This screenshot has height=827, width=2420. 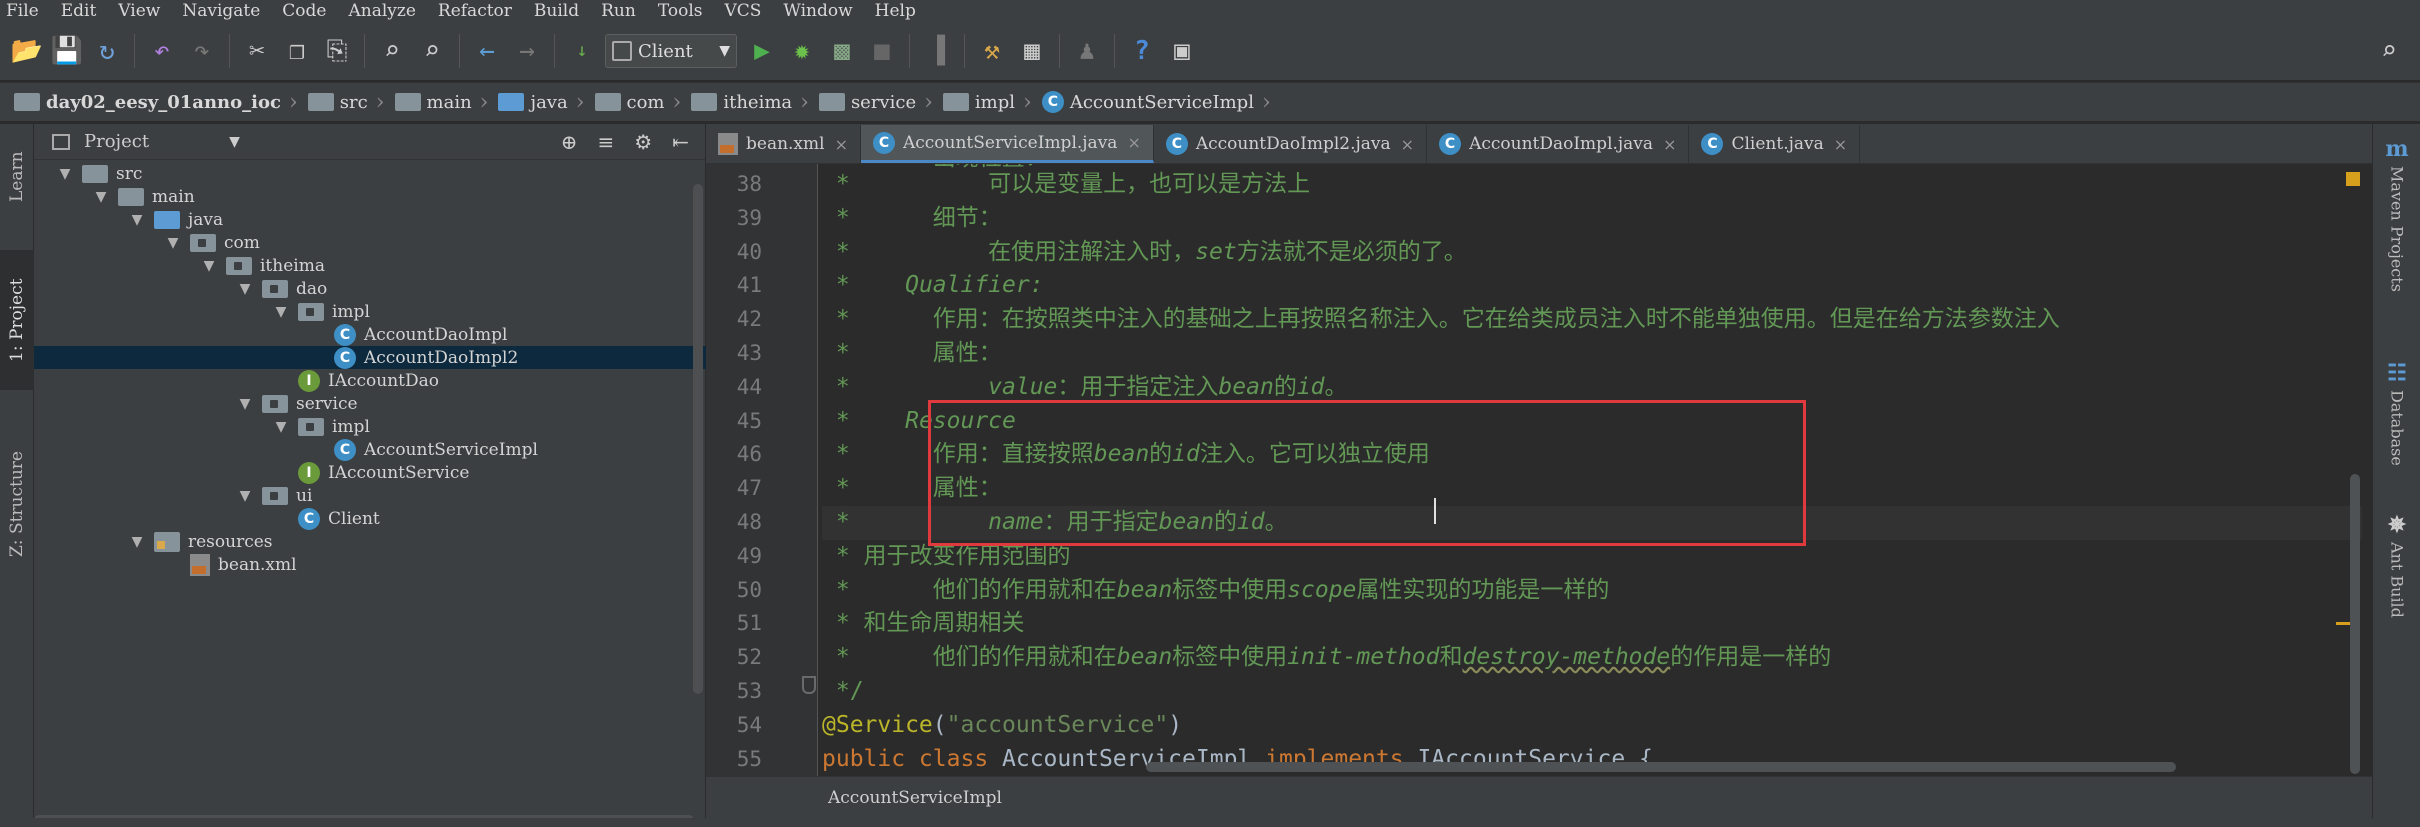 What do you see at coordinates (915, 798) in the screenshot?
I see `editor-breadcrumb-class: AccountServiceImpl` at bounding box center [915, 798].